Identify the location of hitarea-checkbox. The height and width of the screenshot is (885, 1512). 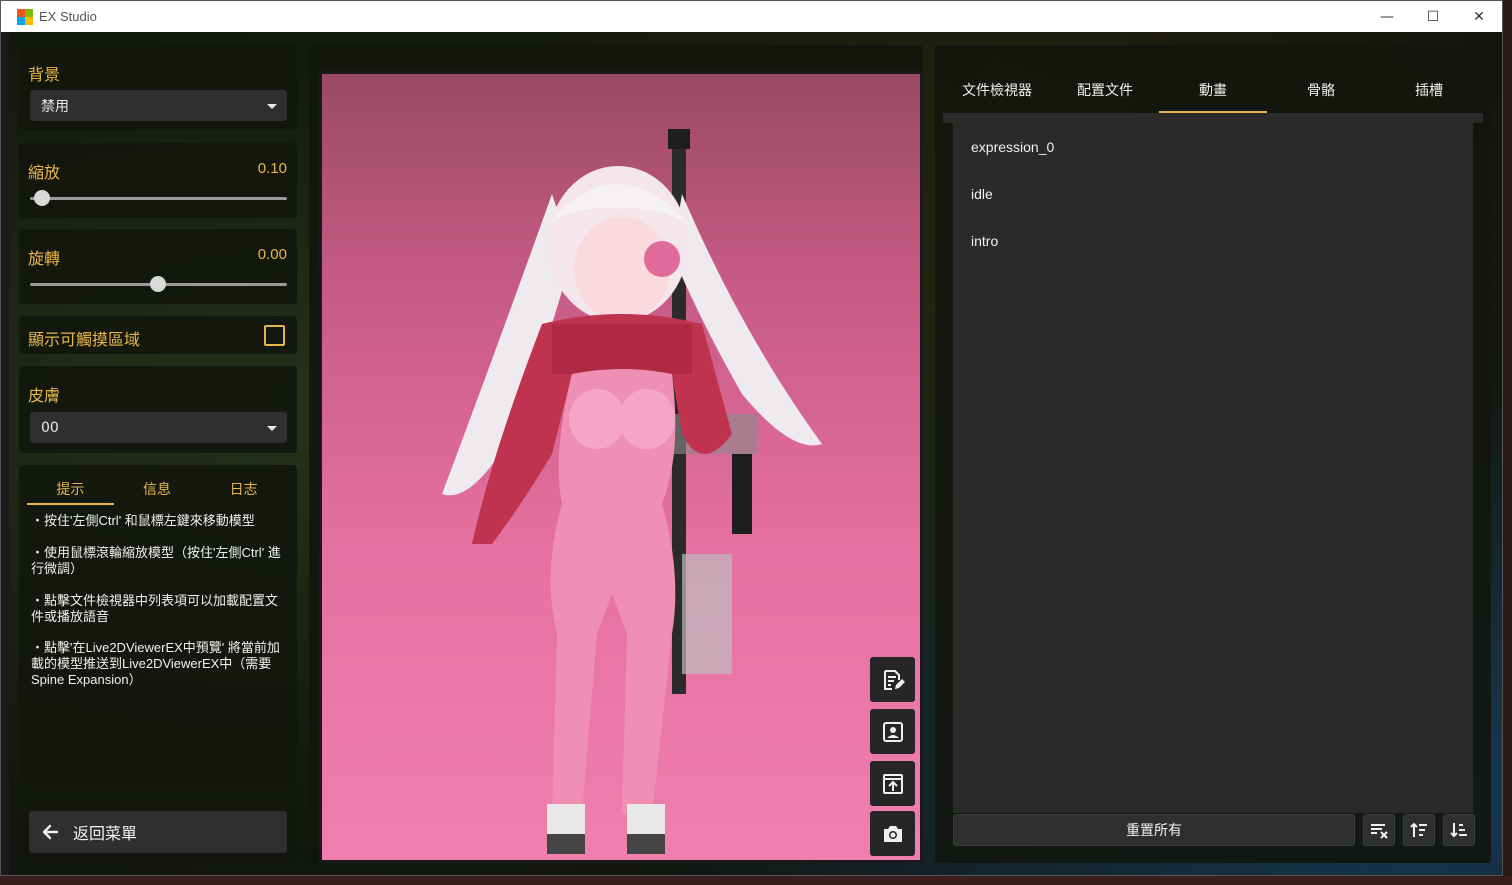
(274, 335).